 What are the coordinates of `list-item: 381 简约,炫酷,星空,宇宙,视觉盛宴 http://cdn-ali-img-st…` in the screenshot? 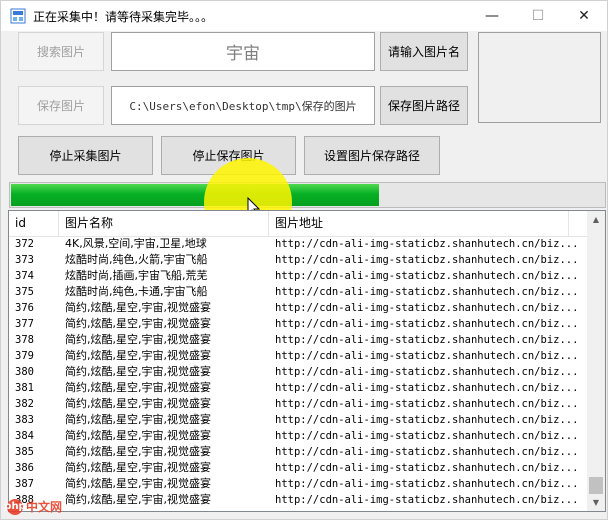 It's located at (298, 388).